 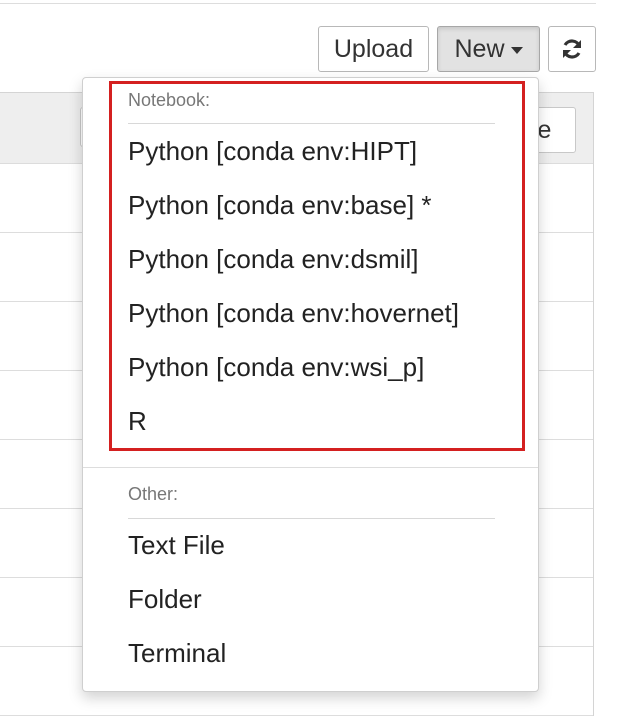 What do you see at coordinates (273, 259) in the screenshot?
I see `menu-item-python-dsmil: Python [conda env:dsmil]` at bounding box center [273, 259].